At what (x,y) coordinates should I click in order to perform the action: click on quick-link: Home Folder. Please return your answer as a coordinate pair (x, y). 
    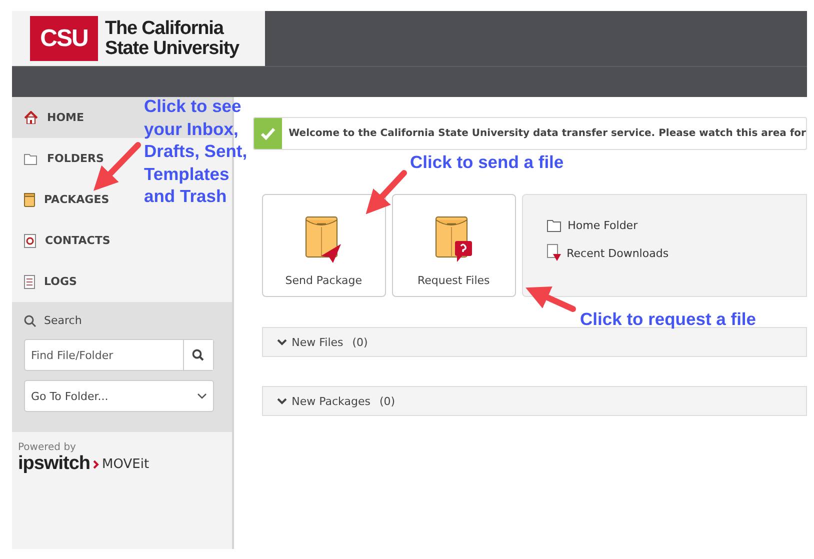
    Looking at the image, I should click on (664, 225).